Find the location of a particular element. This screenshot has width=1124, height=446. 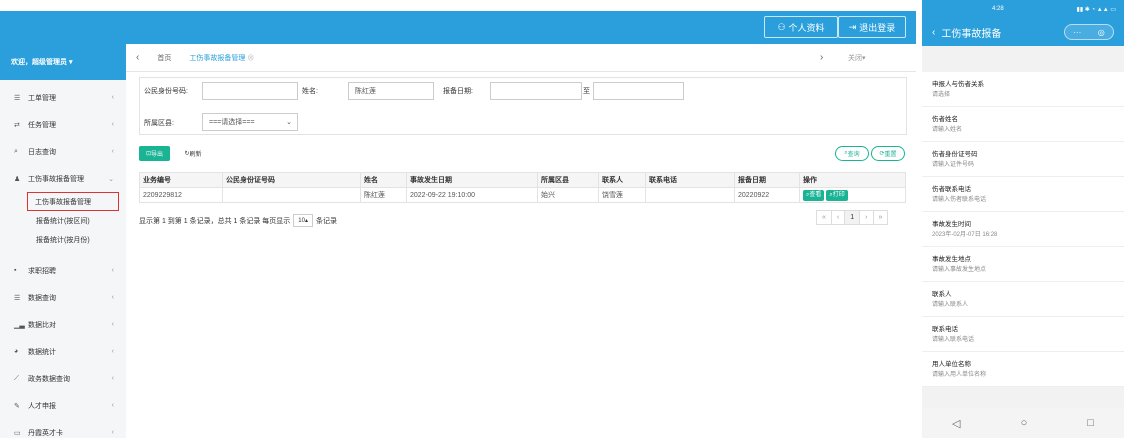

sidebar-item-injury-reports: ♟ 工伤事故报备管理 ⌄ is located at coordinates (63, 178).